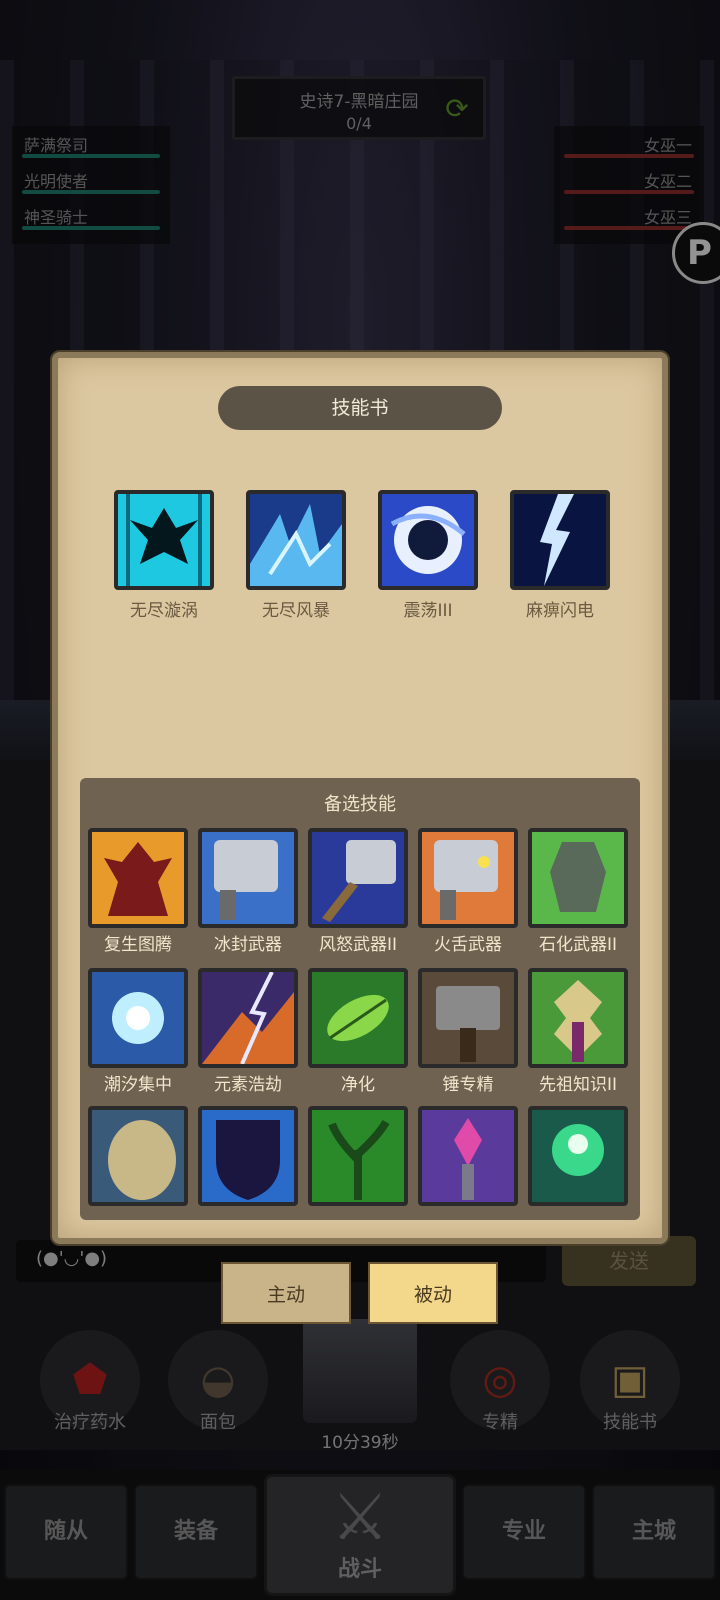 The width and height of the screenshot is (720, 1600). I want to click on frost-weapon-icon, so click(248, 878).